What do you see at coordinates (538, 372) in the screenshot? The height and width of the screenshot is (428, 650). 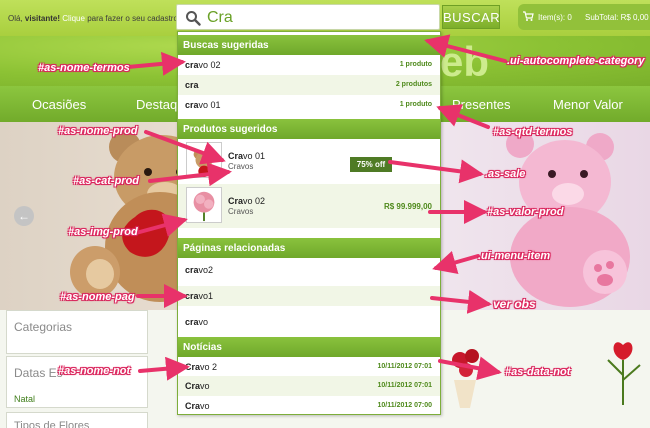 I see `label-as-data-not: #as-data-not` at bounding box center [538, 372].